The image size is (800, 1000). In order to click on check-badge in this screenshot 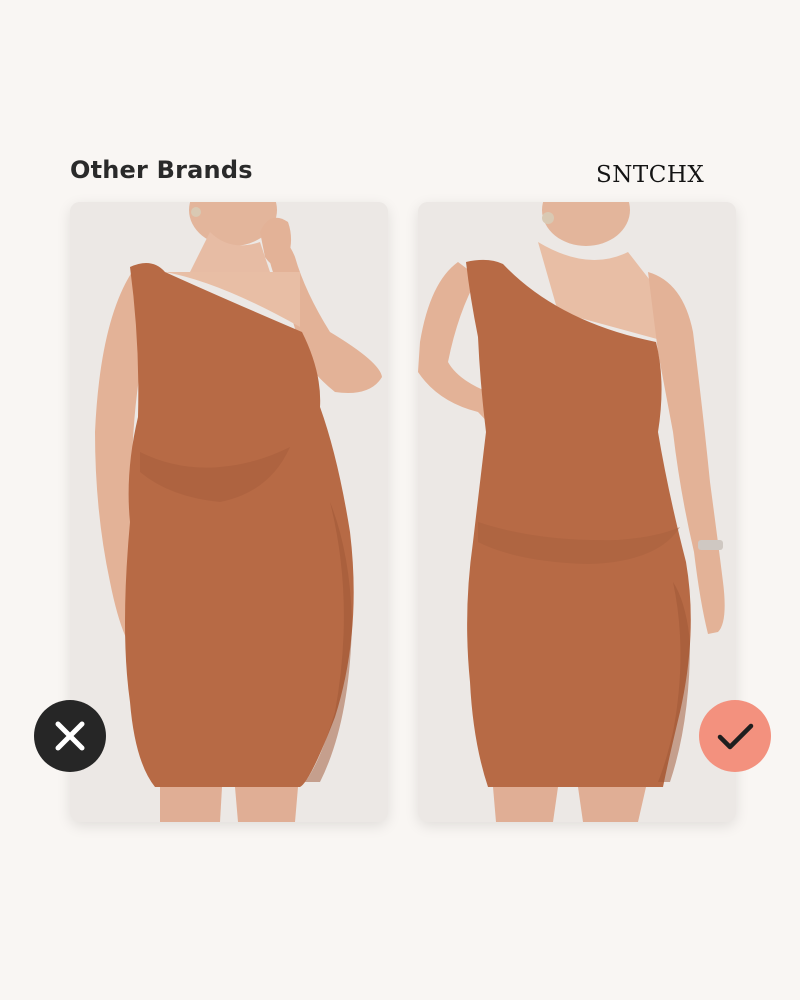, I will do `click(735, 736)`.